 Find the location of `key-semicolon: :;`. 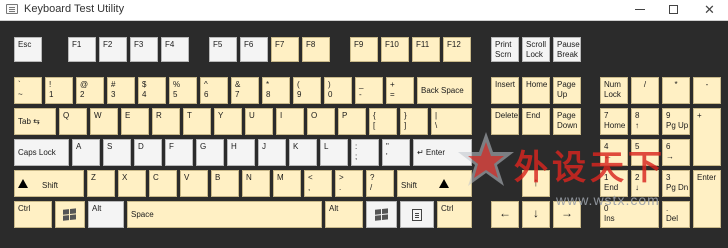

key-semicolon: :; is located at coordinates (365, 152).